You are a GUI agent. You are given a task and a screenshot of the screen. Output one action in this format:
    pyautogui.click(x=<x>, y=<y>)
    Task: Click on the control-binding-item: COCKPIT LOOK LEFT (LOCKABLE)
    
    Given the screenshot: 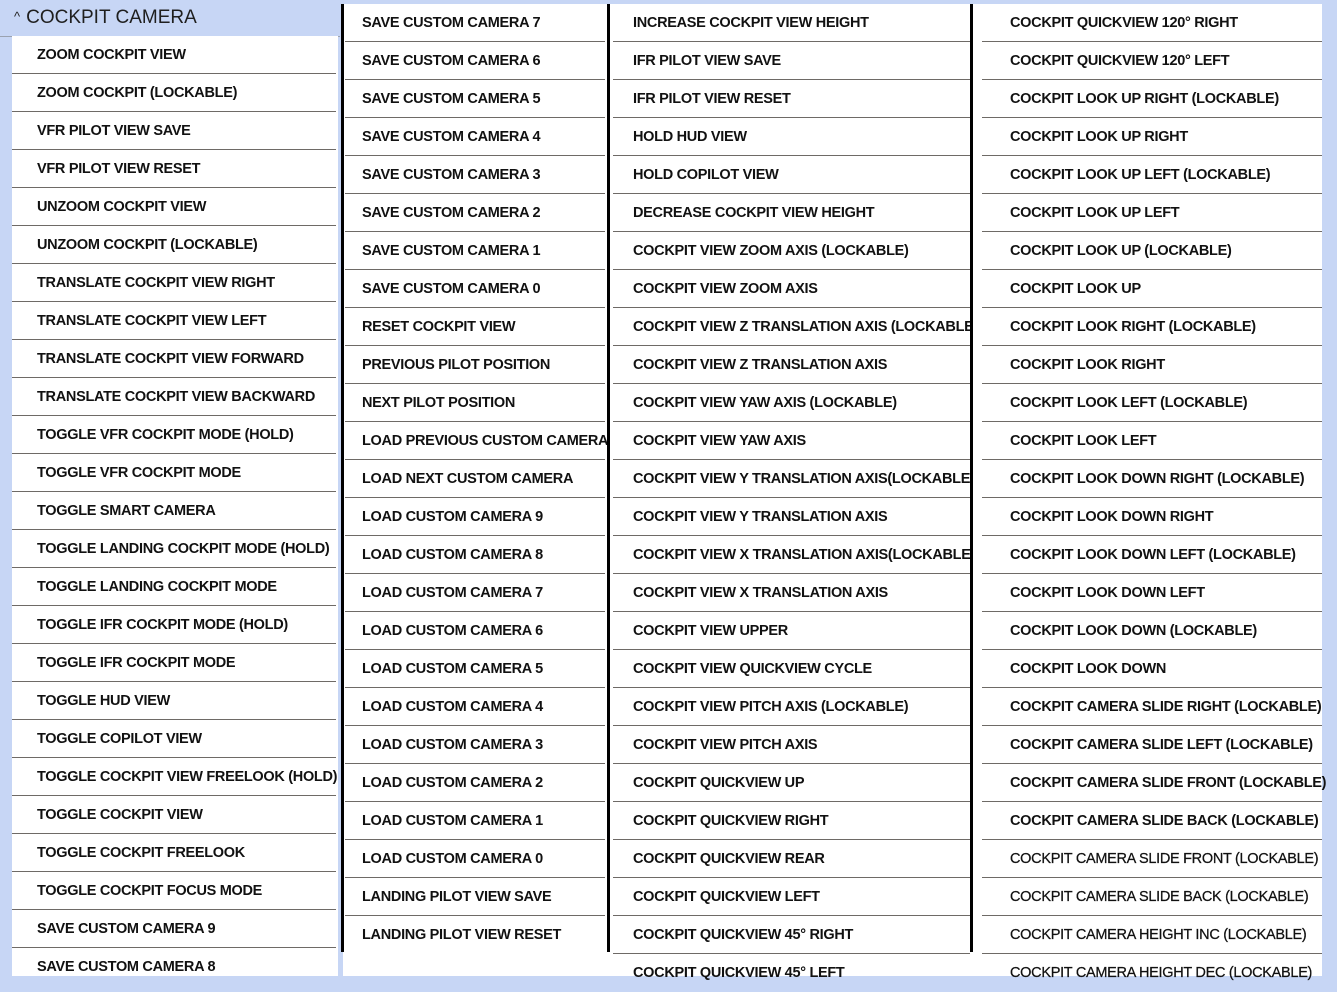 What is the action you would take?
    pyautogui.click(x=1152, y=403)
    